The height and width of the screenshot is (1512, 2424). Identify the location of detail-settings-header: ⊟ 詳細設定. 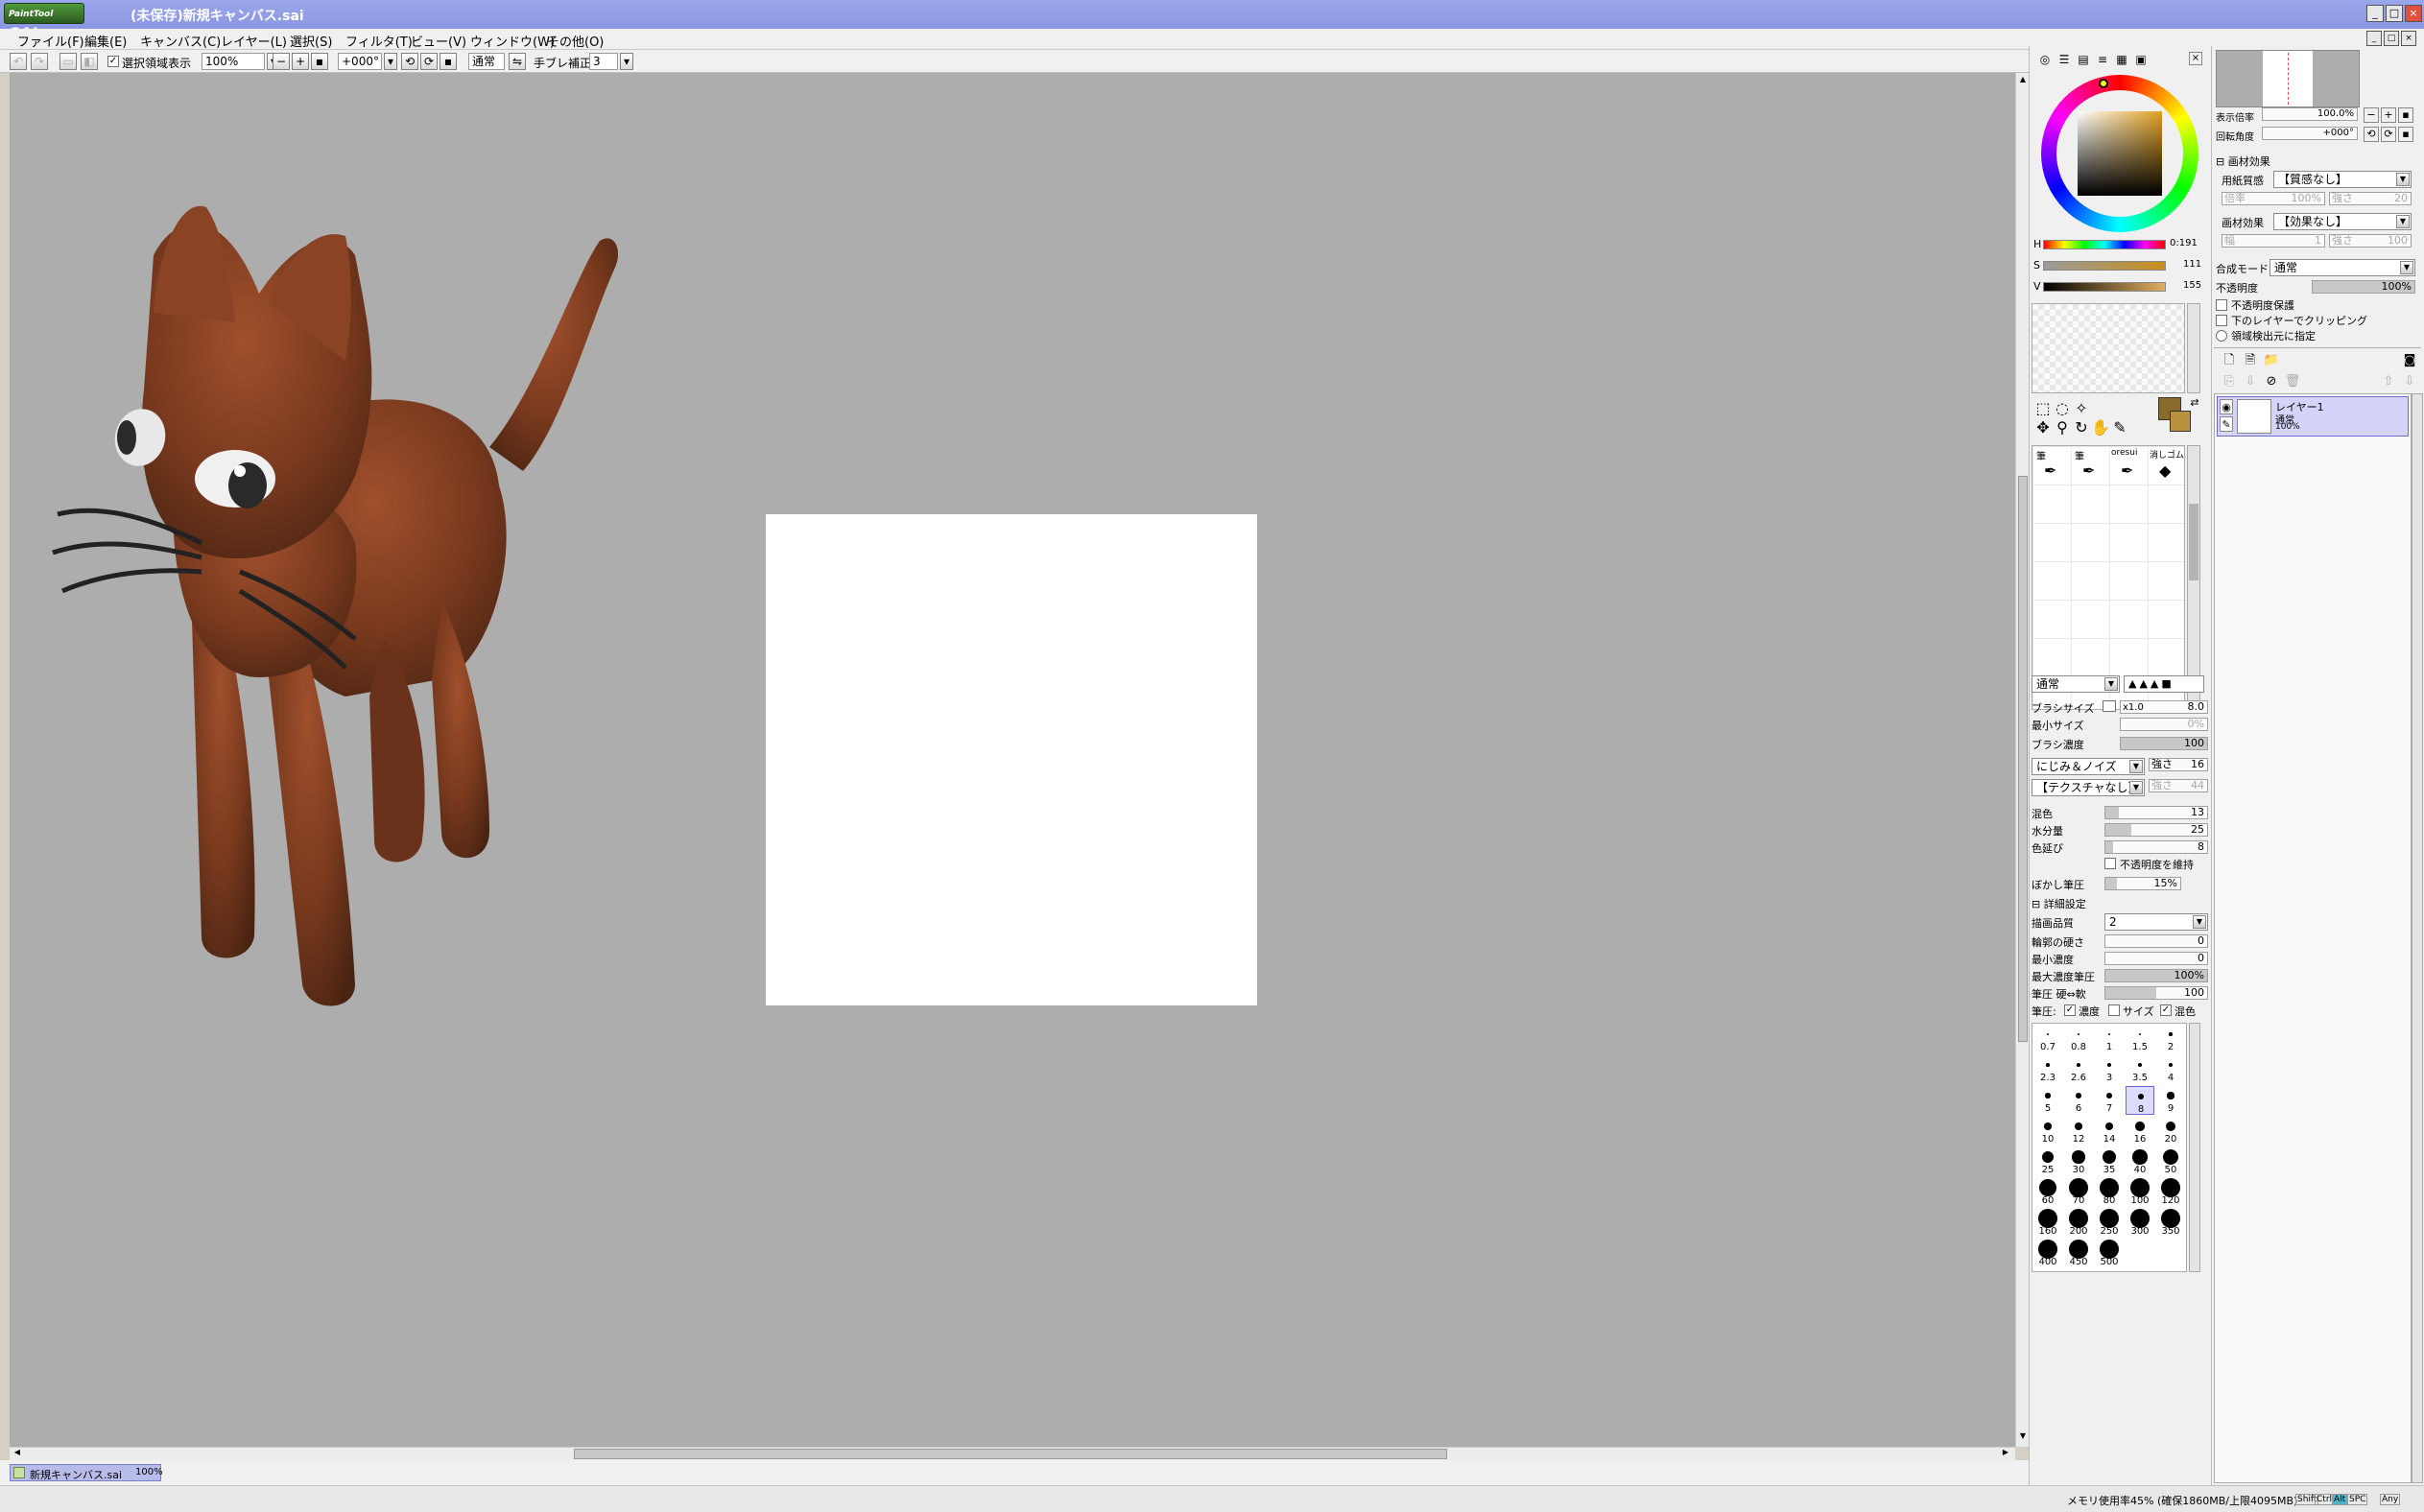
(2059, 903).